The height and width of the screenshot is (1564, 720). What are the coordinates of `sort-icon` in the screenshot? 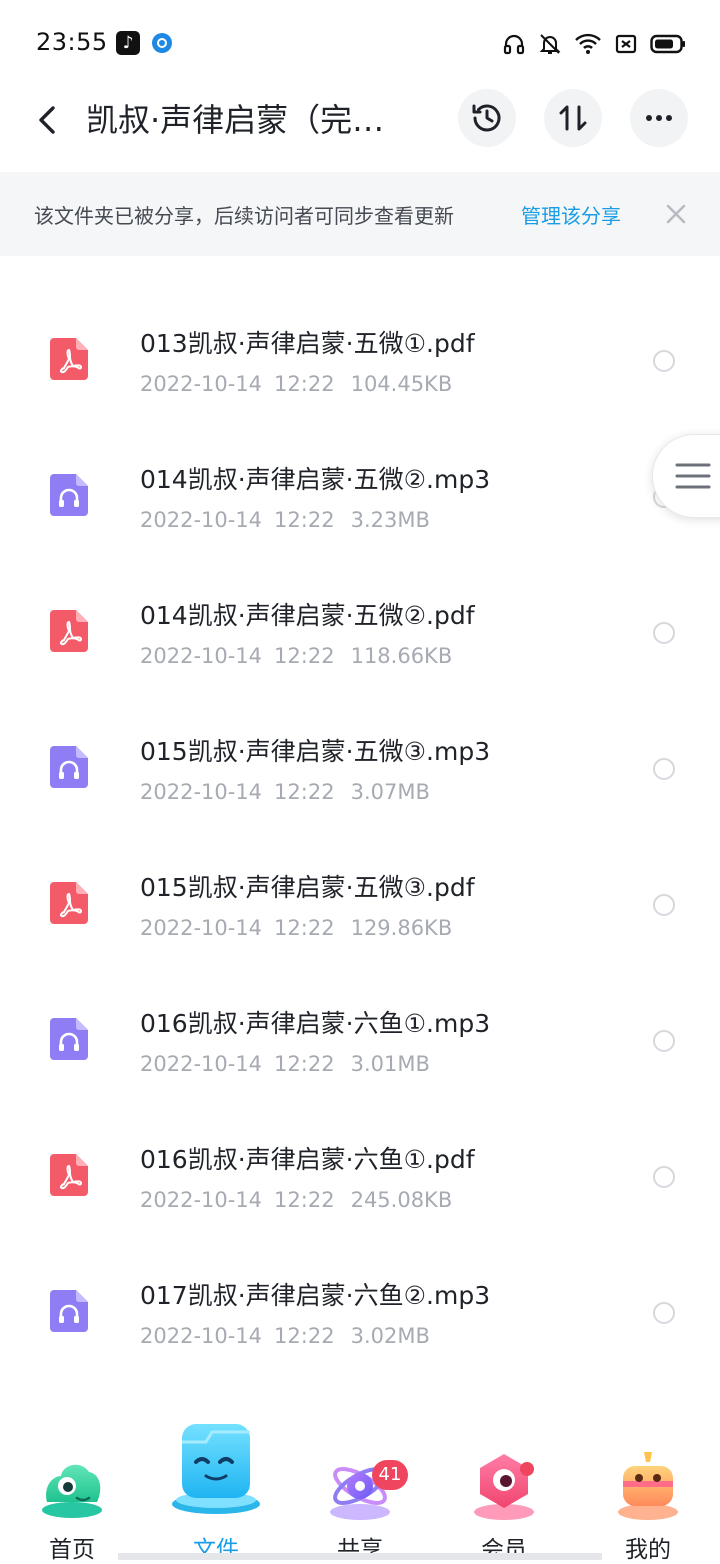 It's located at (573, 118).